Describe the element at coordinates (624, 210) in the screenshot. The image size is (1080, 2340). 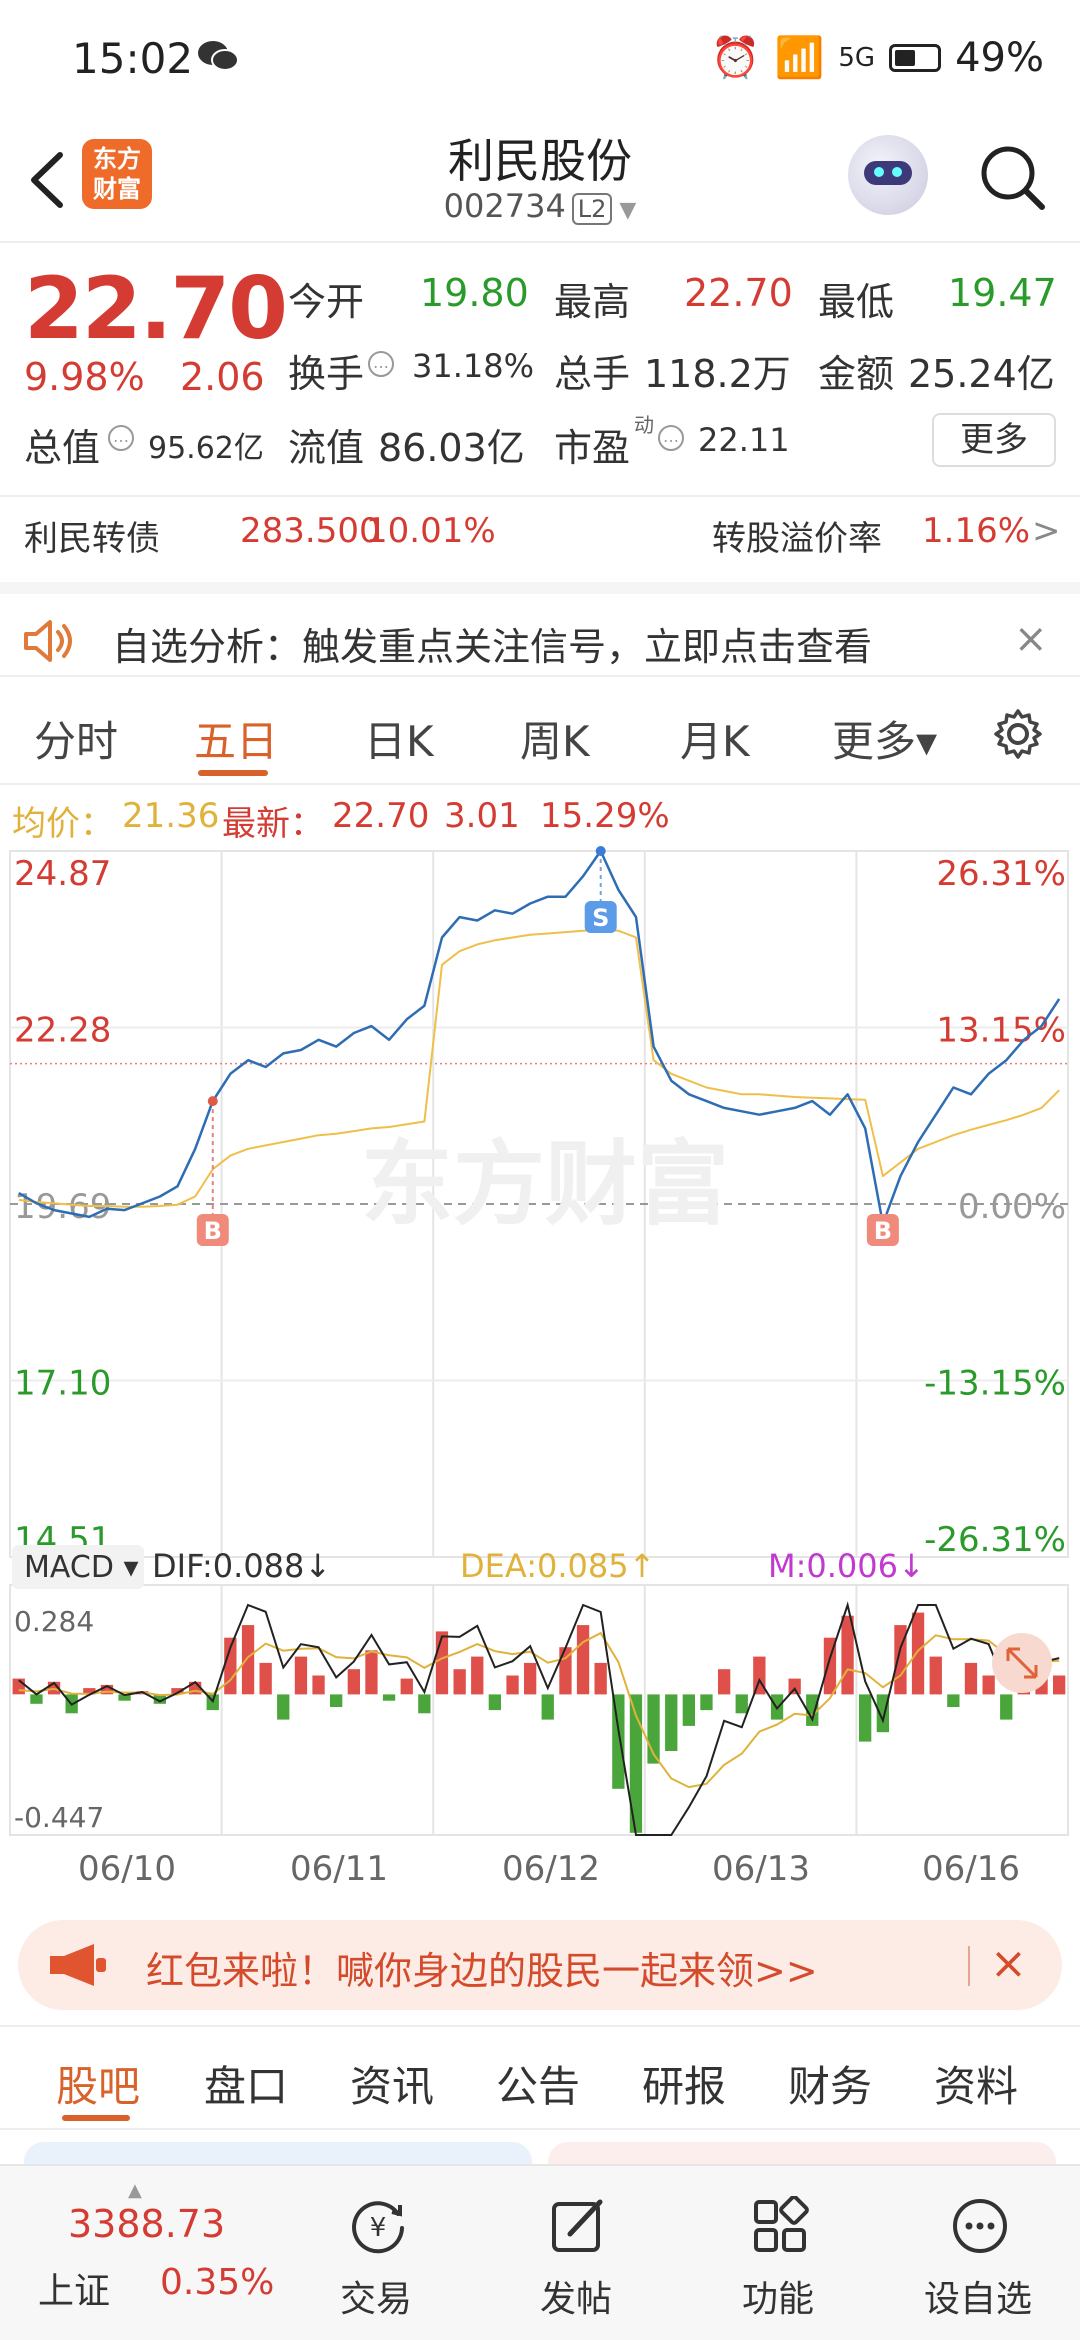
I see `dropdown-caret-icon: ▼` at that location.